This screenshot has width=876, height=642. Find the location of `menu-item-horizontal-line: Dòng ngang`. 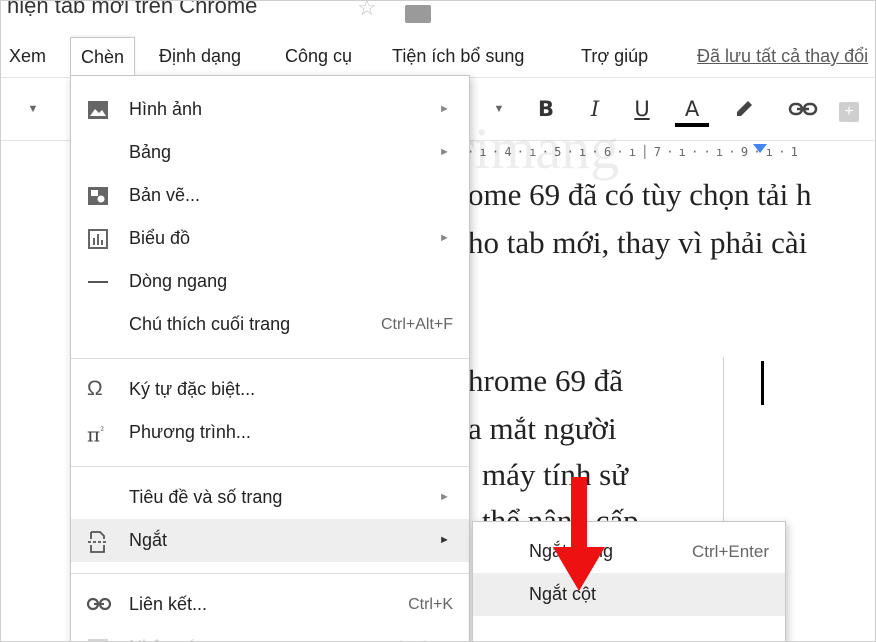

menu-item-horizontal-line: Dòng ngang is located at coordinates (270, 281).